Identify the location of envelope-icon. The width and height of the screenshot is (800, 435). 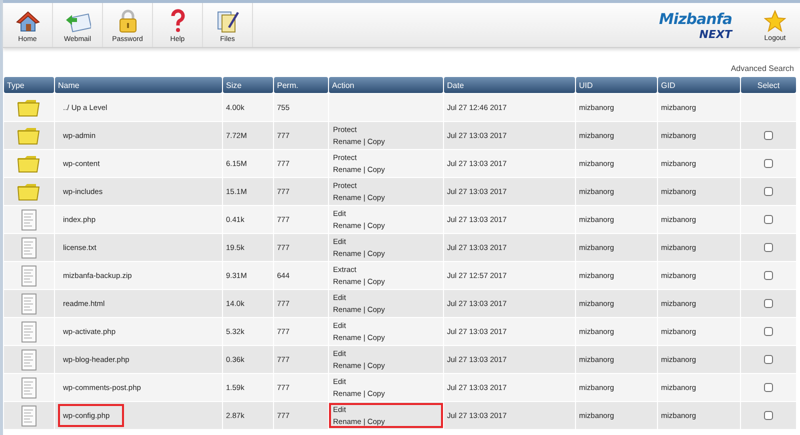
(77, 22).